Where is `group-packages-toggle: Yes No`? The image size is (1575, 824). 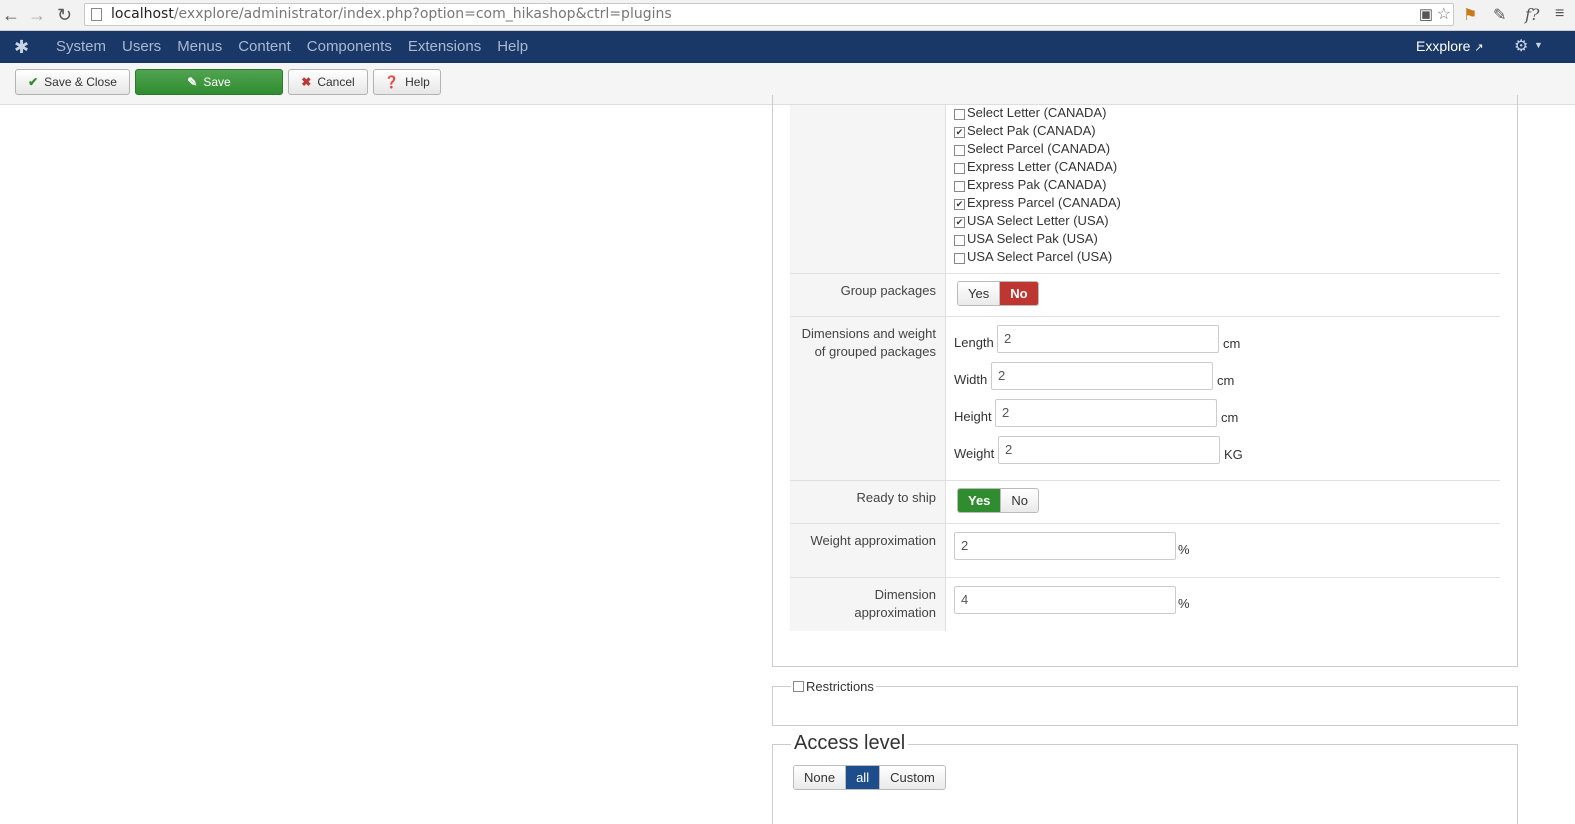 group-packages-toggle: Yes No is located at coordinates (998, 293).